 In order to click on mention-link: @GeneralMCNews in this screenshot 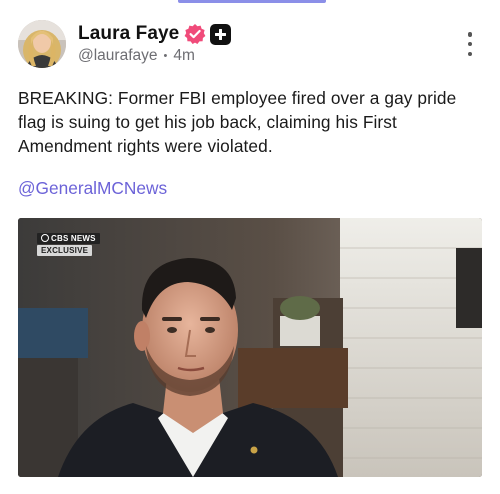, I will do `click(92, 188)`.